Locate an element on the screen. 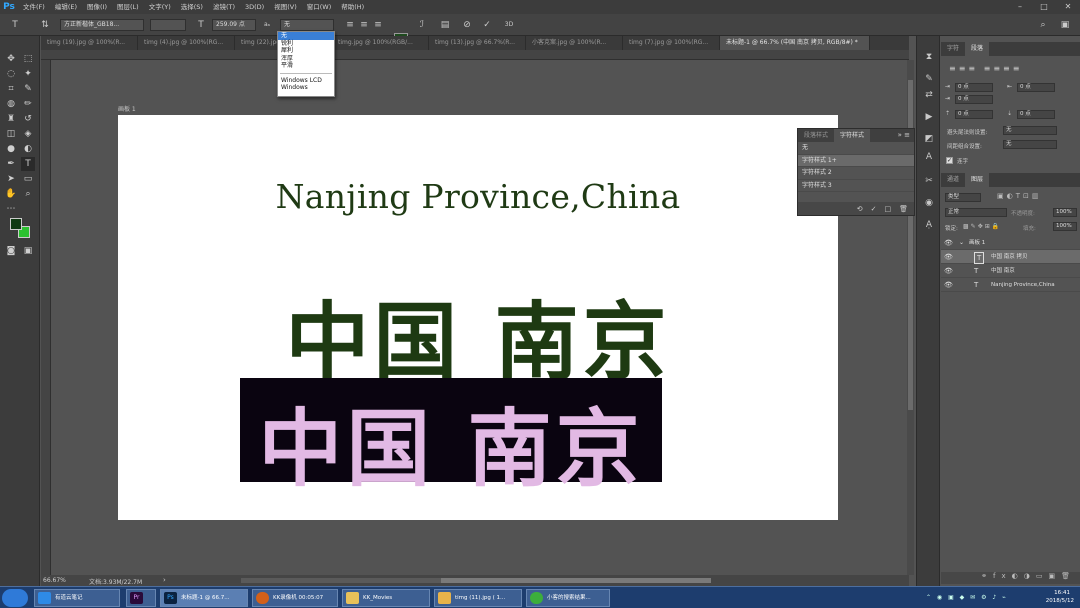  indent-left-field: 0 点 is located at coordinates (974, 87).